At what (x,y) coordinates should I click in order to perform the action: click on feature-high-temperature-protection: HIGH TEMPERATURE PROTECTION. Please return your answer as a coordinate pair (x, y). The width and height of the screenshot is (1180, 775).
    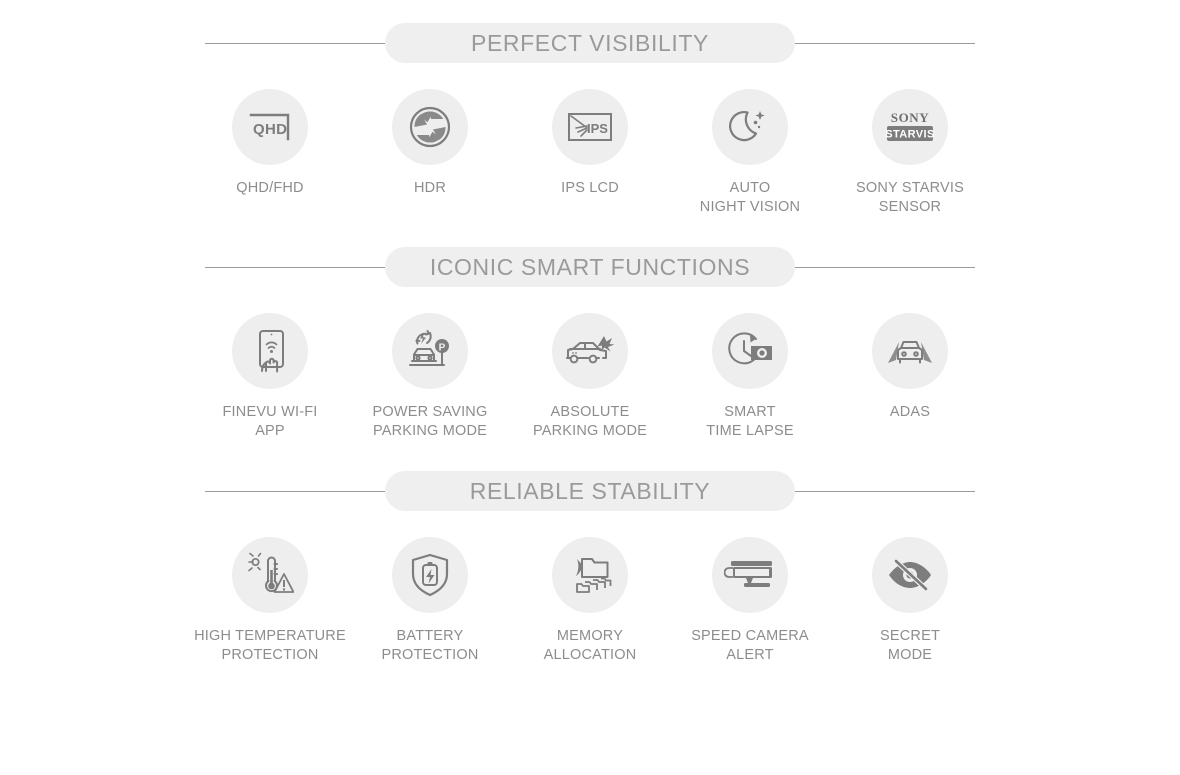
    Looking at the image, I should click on (270, 601).